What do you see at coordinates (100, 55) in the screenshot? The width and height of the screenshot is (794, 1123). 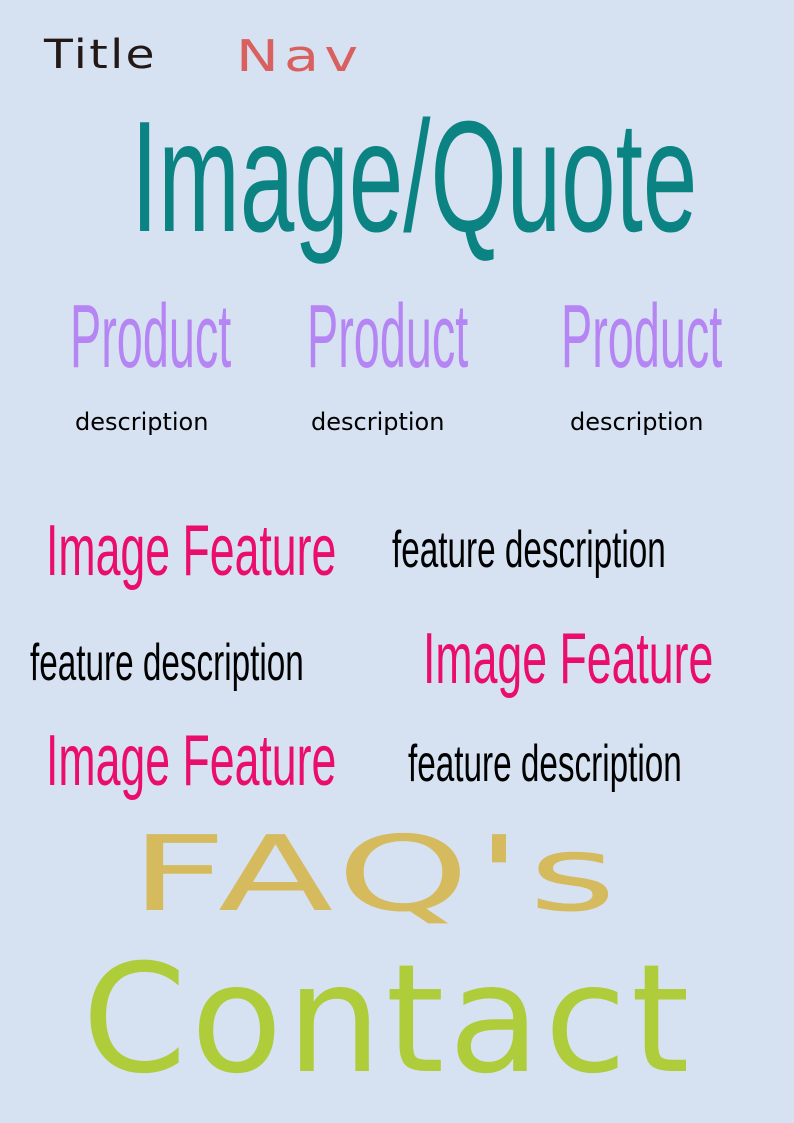 I see `site-title: Title` at bounding box center [100, 55].